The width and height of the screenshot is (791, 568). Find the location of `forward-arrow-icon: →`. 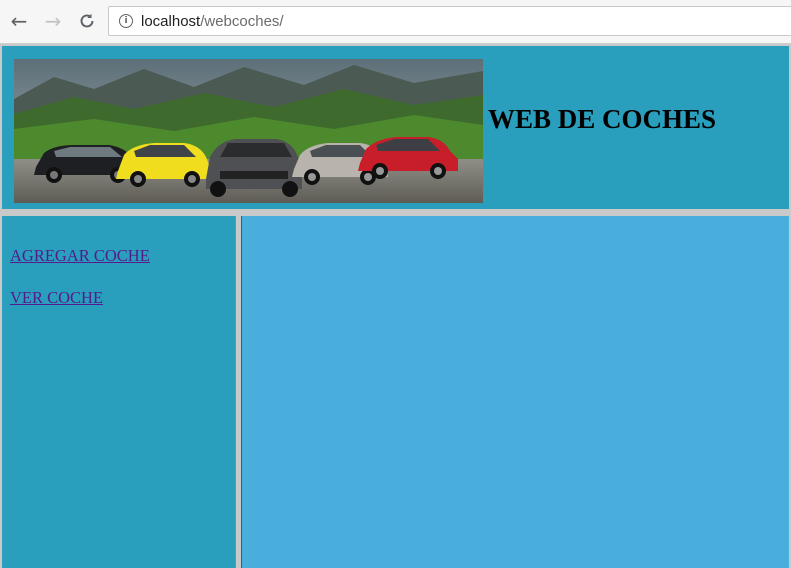

forward-arrow-icon: → is located at coordinates (53, 21).